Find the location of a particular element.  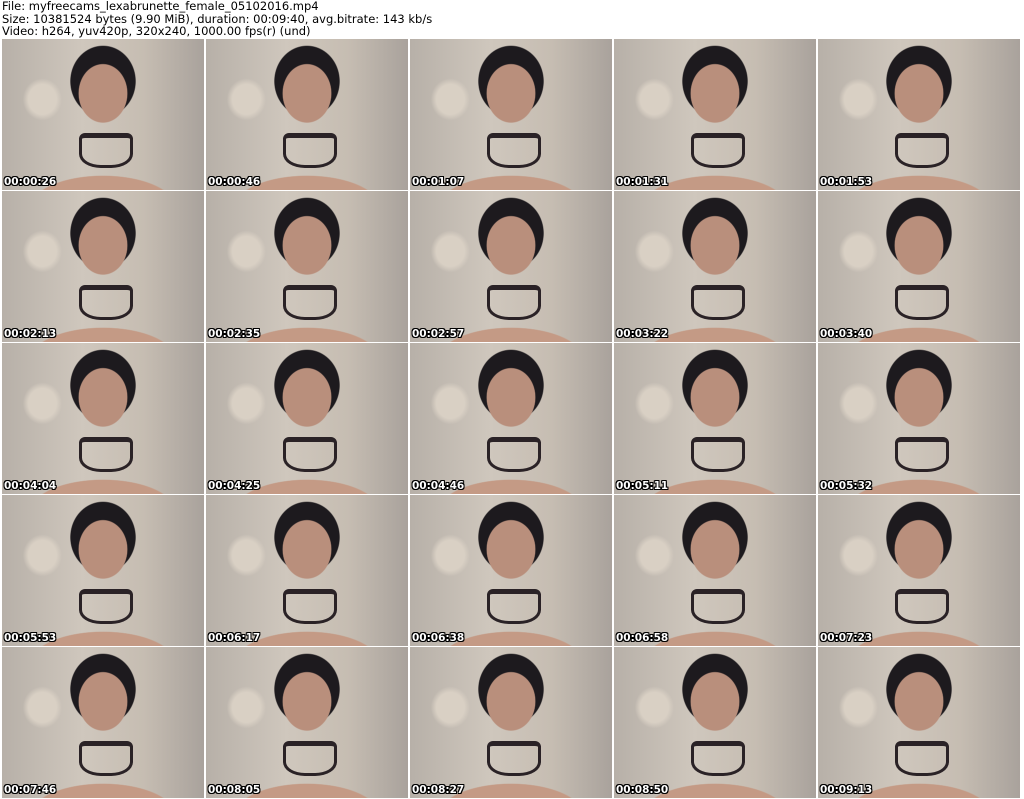

thumbnail-timestamp: 00:08:05 is located at coordinates (234, 790).